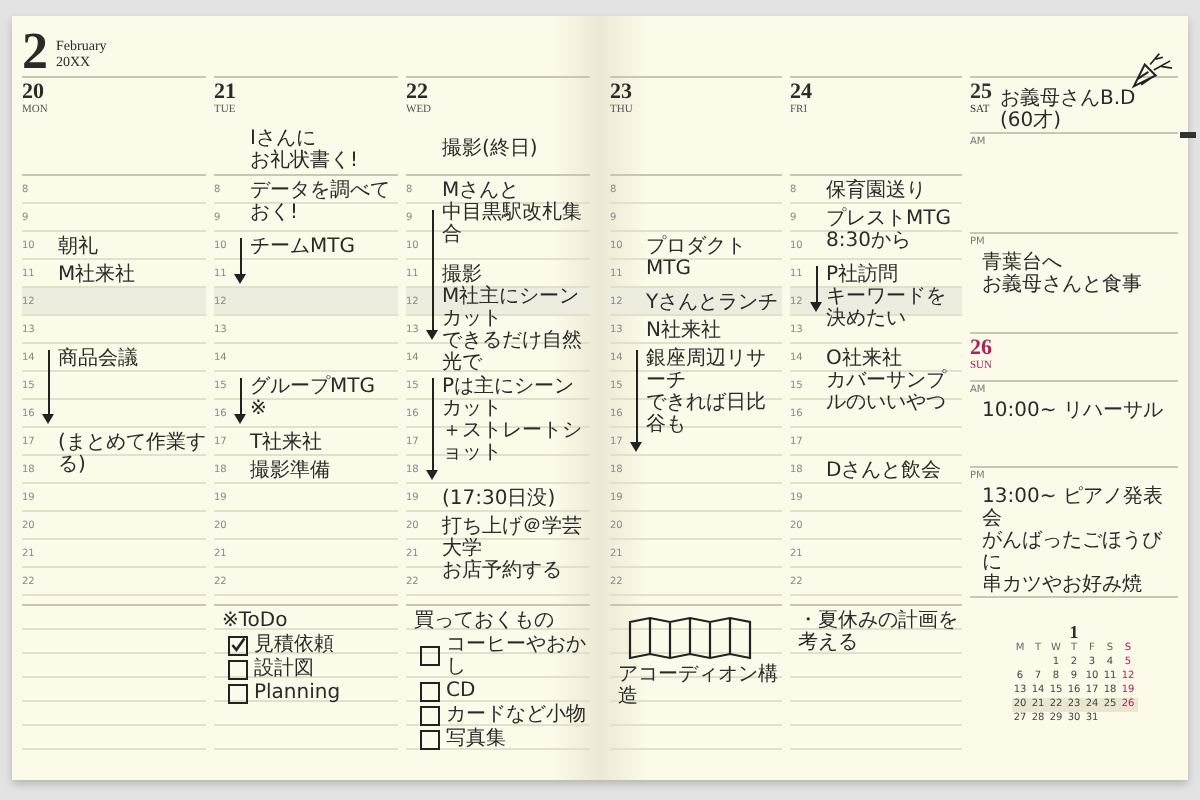 This screenshot has height=800, width=1200. Describe the element at coordinates (887, 379) in the screenshot. I see `schedule-entry: O社来社 カバーサンプルのいいやつ` at that location.